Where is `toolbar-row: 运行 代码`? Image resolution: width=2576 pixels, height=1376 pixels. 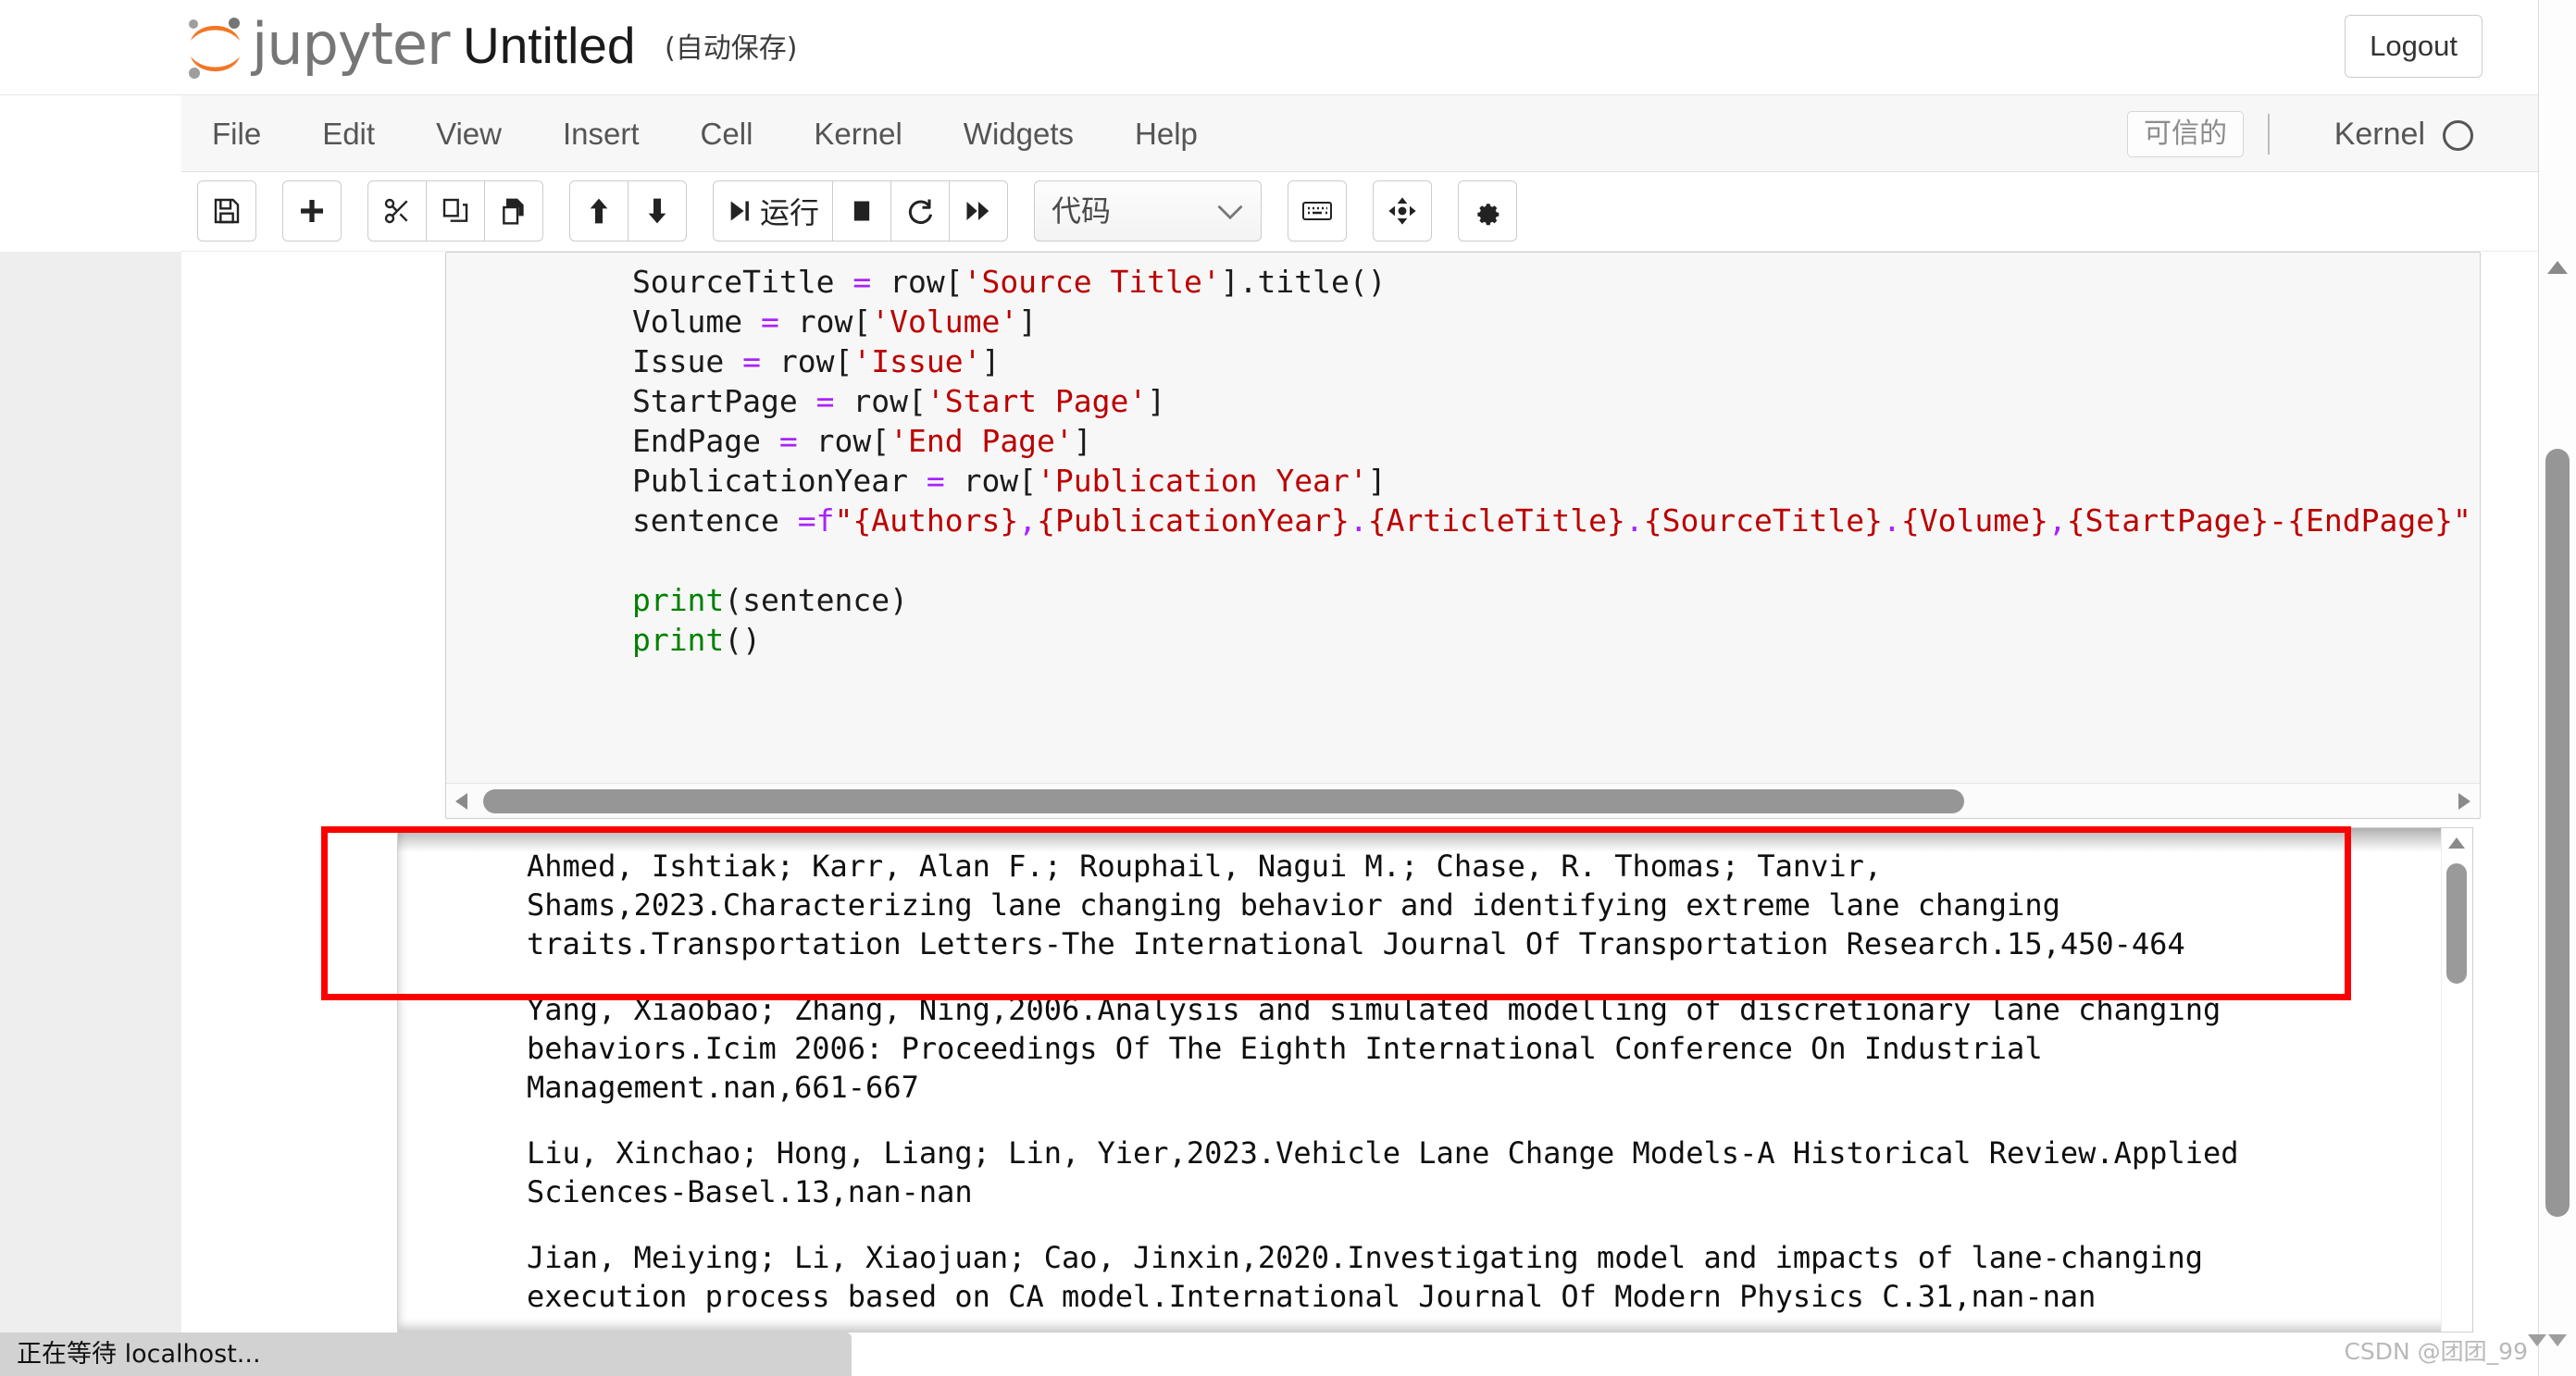 toolbar-row: 运行 代码 is located at coordinates (870, 211).